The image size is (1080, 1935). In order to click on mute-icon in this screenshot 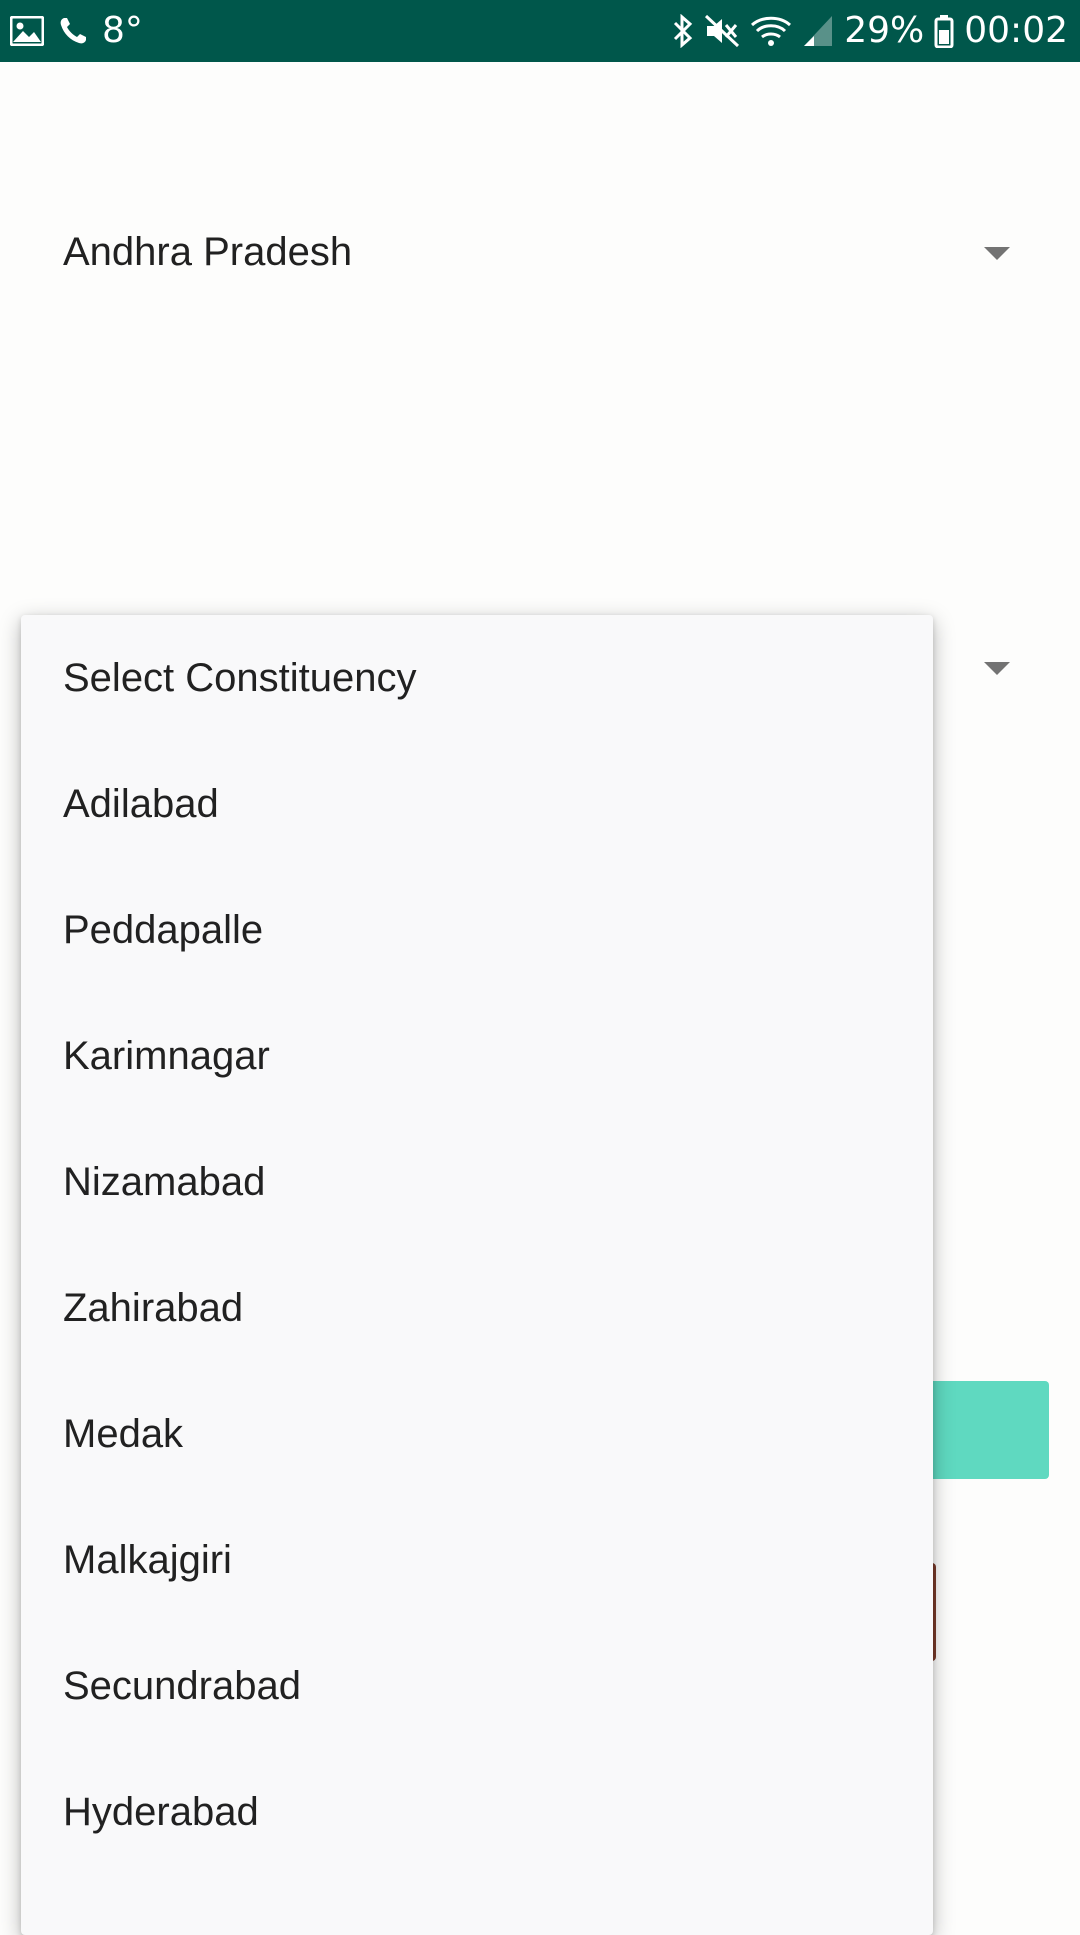, I will do `click(722, 31)`.